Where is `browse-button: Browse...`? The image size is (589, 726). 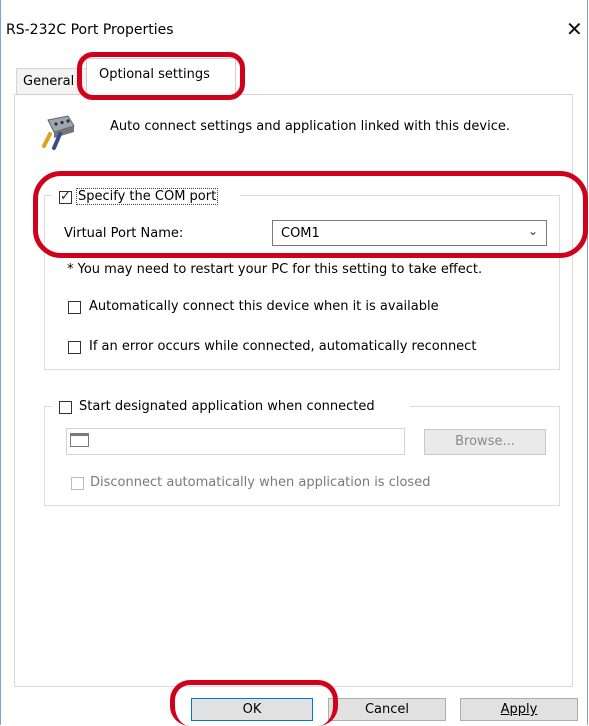
browse-button: Browse... is located at coordinates (485, 442).